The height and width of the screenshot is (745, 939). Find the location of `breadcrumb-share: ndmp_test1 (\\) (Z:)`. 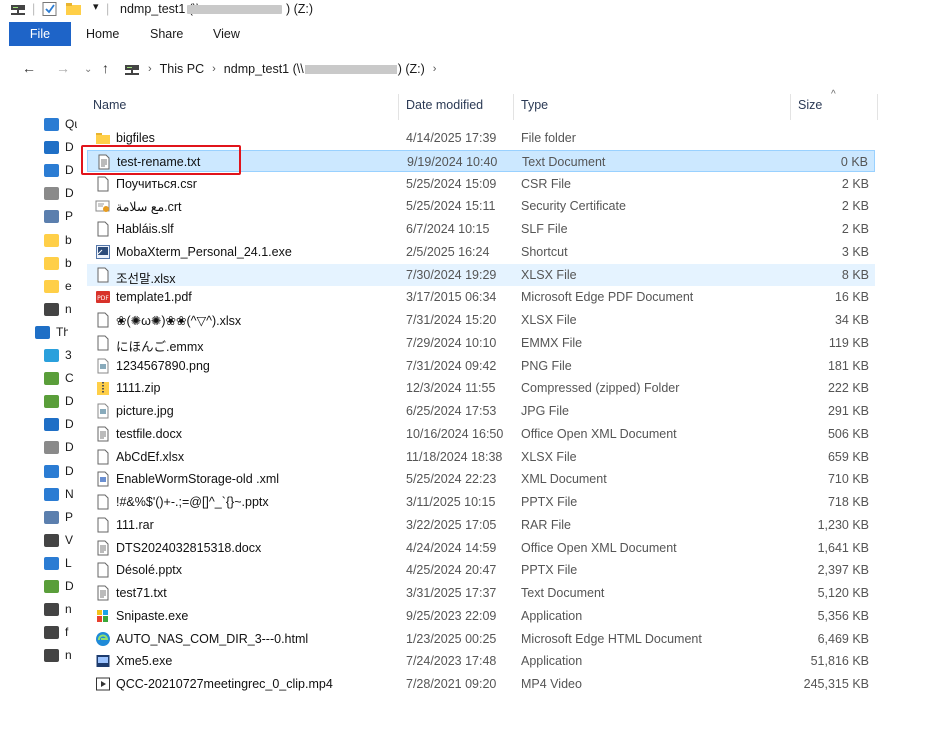

breadcrumb-share: ndmp_test1 (\\) (Z:) is located at coordinates (324, 69).